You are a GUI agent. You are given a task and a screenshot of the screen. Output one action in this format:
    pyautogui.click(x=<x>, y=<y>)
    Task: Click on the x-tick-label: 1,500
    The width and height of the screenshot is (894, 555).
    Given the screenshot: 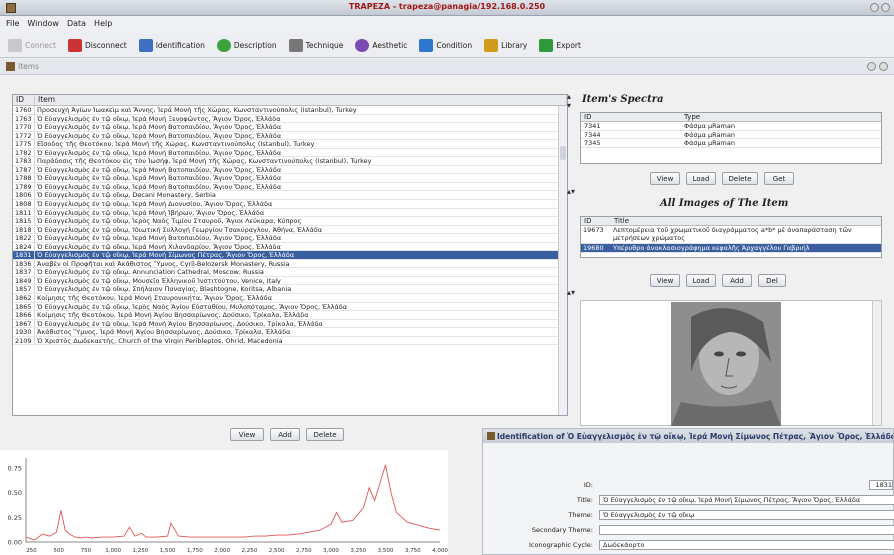 What is the action you would take?
    pyautogui.click(x=168, y=551)
    